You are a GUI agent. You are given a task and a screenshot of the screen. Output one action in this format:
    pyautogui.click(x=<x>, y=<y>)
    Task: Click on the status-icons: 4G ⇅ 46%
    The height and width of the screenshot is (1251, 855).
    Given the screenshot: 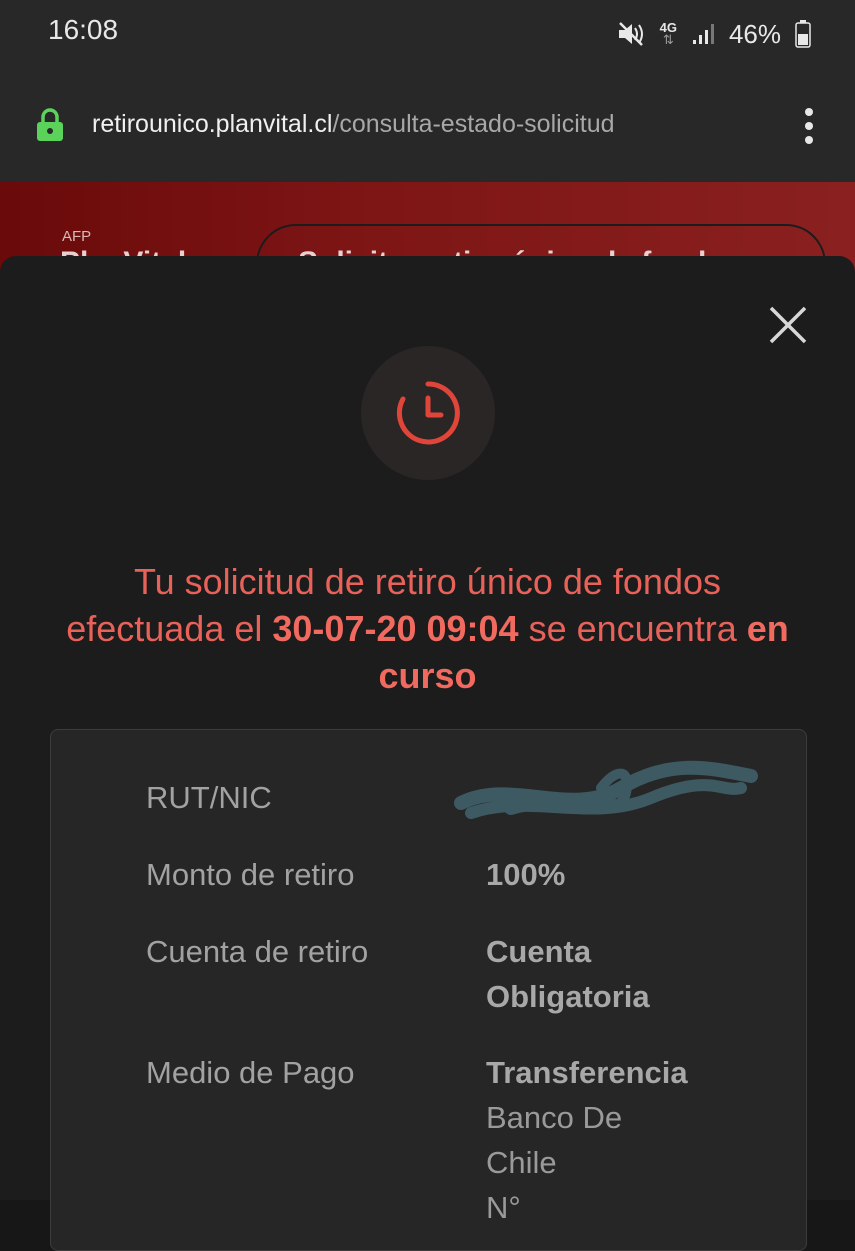 What is the action you would take?
    pyautogui.click(x=713, y=34)
    